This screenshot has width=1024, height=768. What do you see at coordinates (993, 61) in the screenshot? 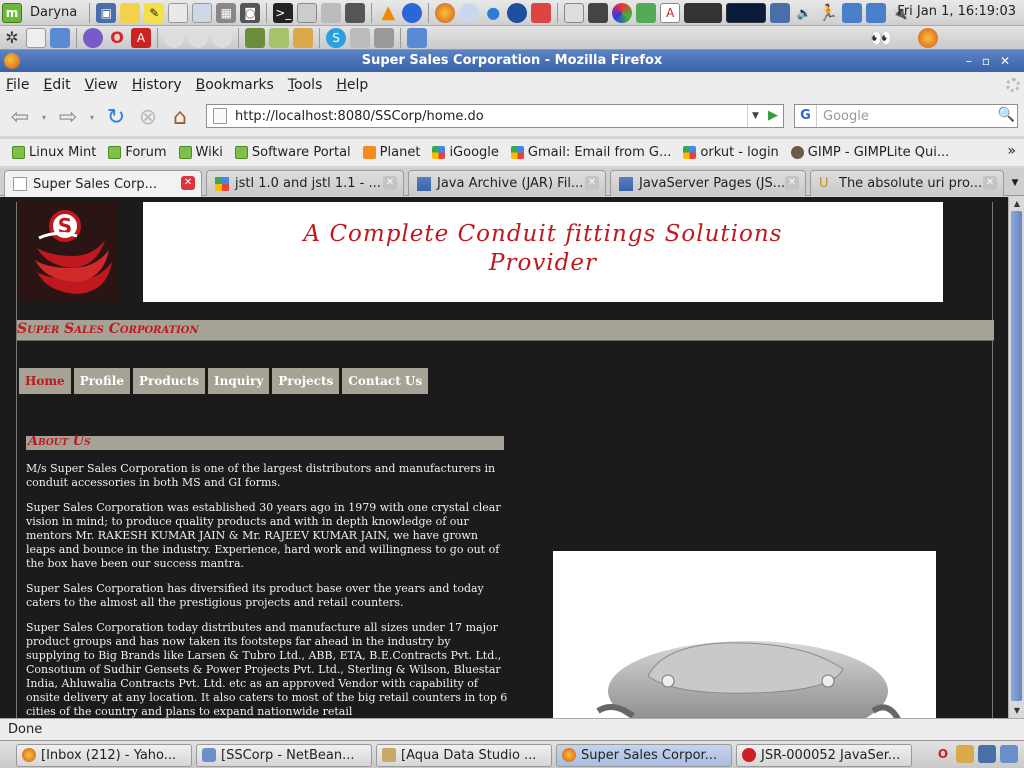
I see `window-controls: –▫✕` at bounding box center [993, 61].